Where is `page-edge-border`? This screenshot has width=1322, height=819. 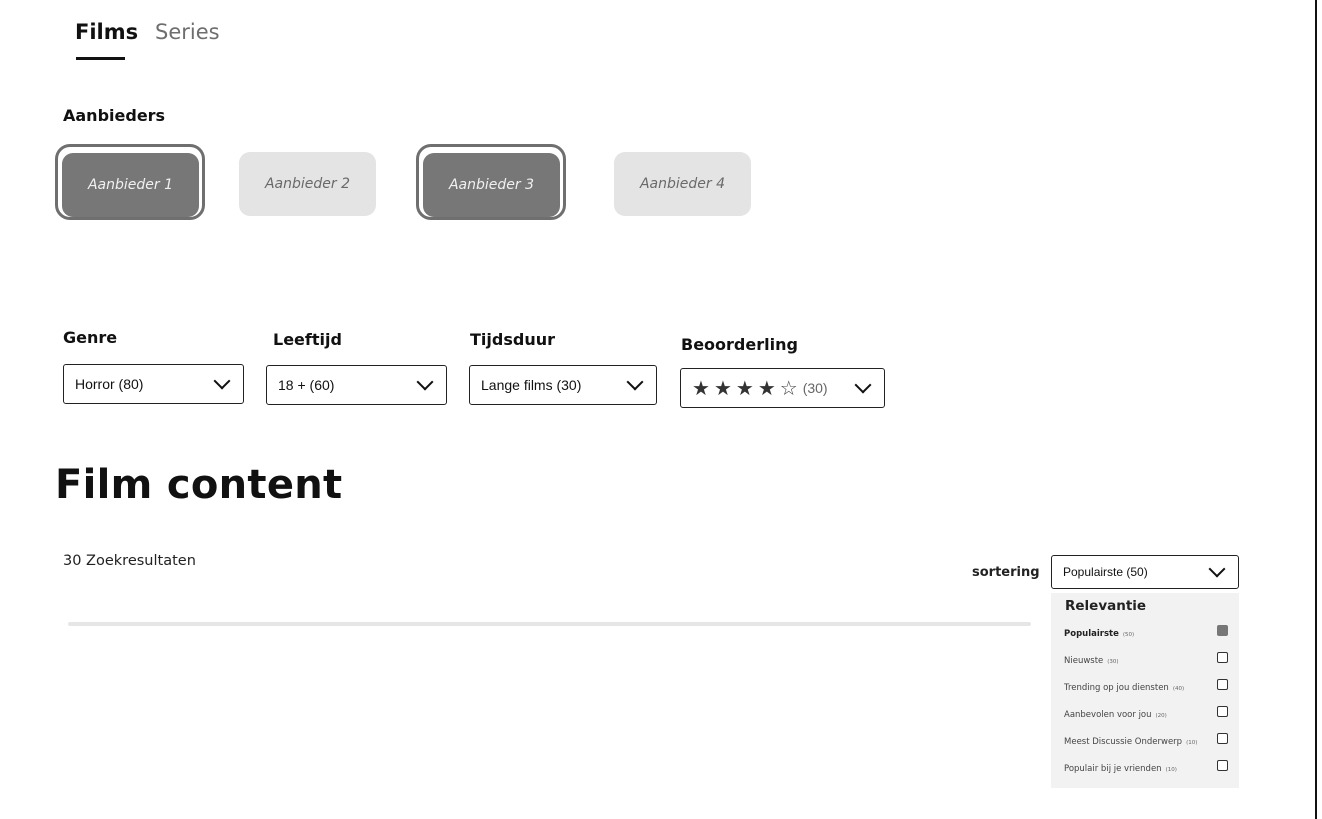 page-edge-border is located at coordinates (1316, 409).